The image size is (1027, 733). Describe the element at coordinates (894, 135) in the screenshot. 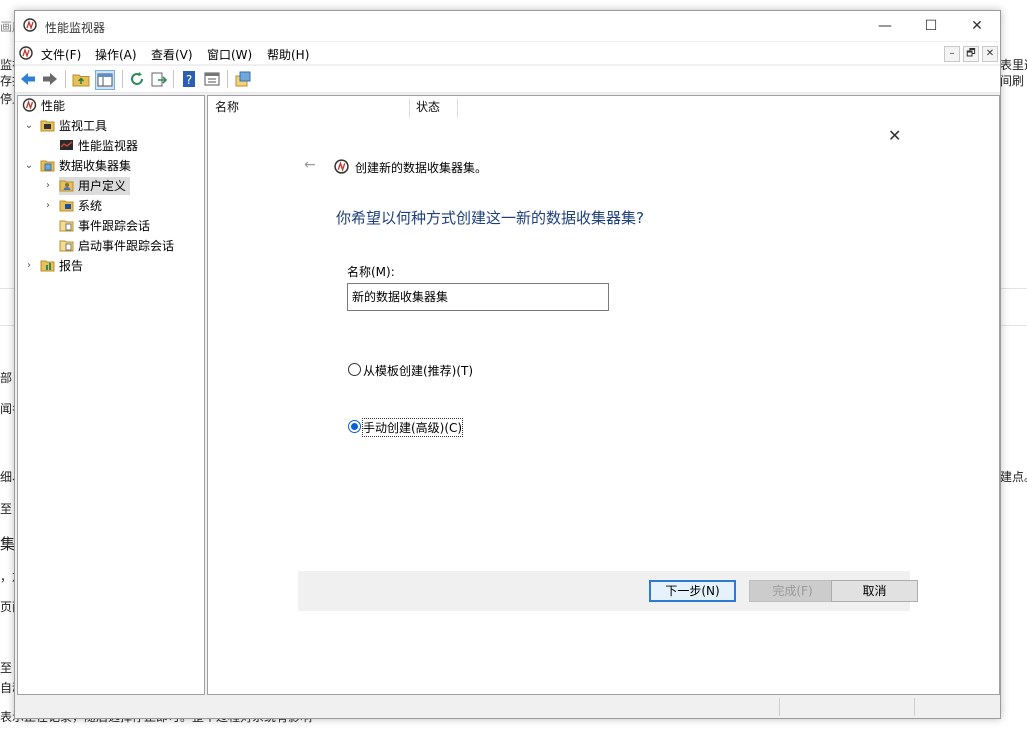

I see `wizard-close-icon: ✕` at that location.